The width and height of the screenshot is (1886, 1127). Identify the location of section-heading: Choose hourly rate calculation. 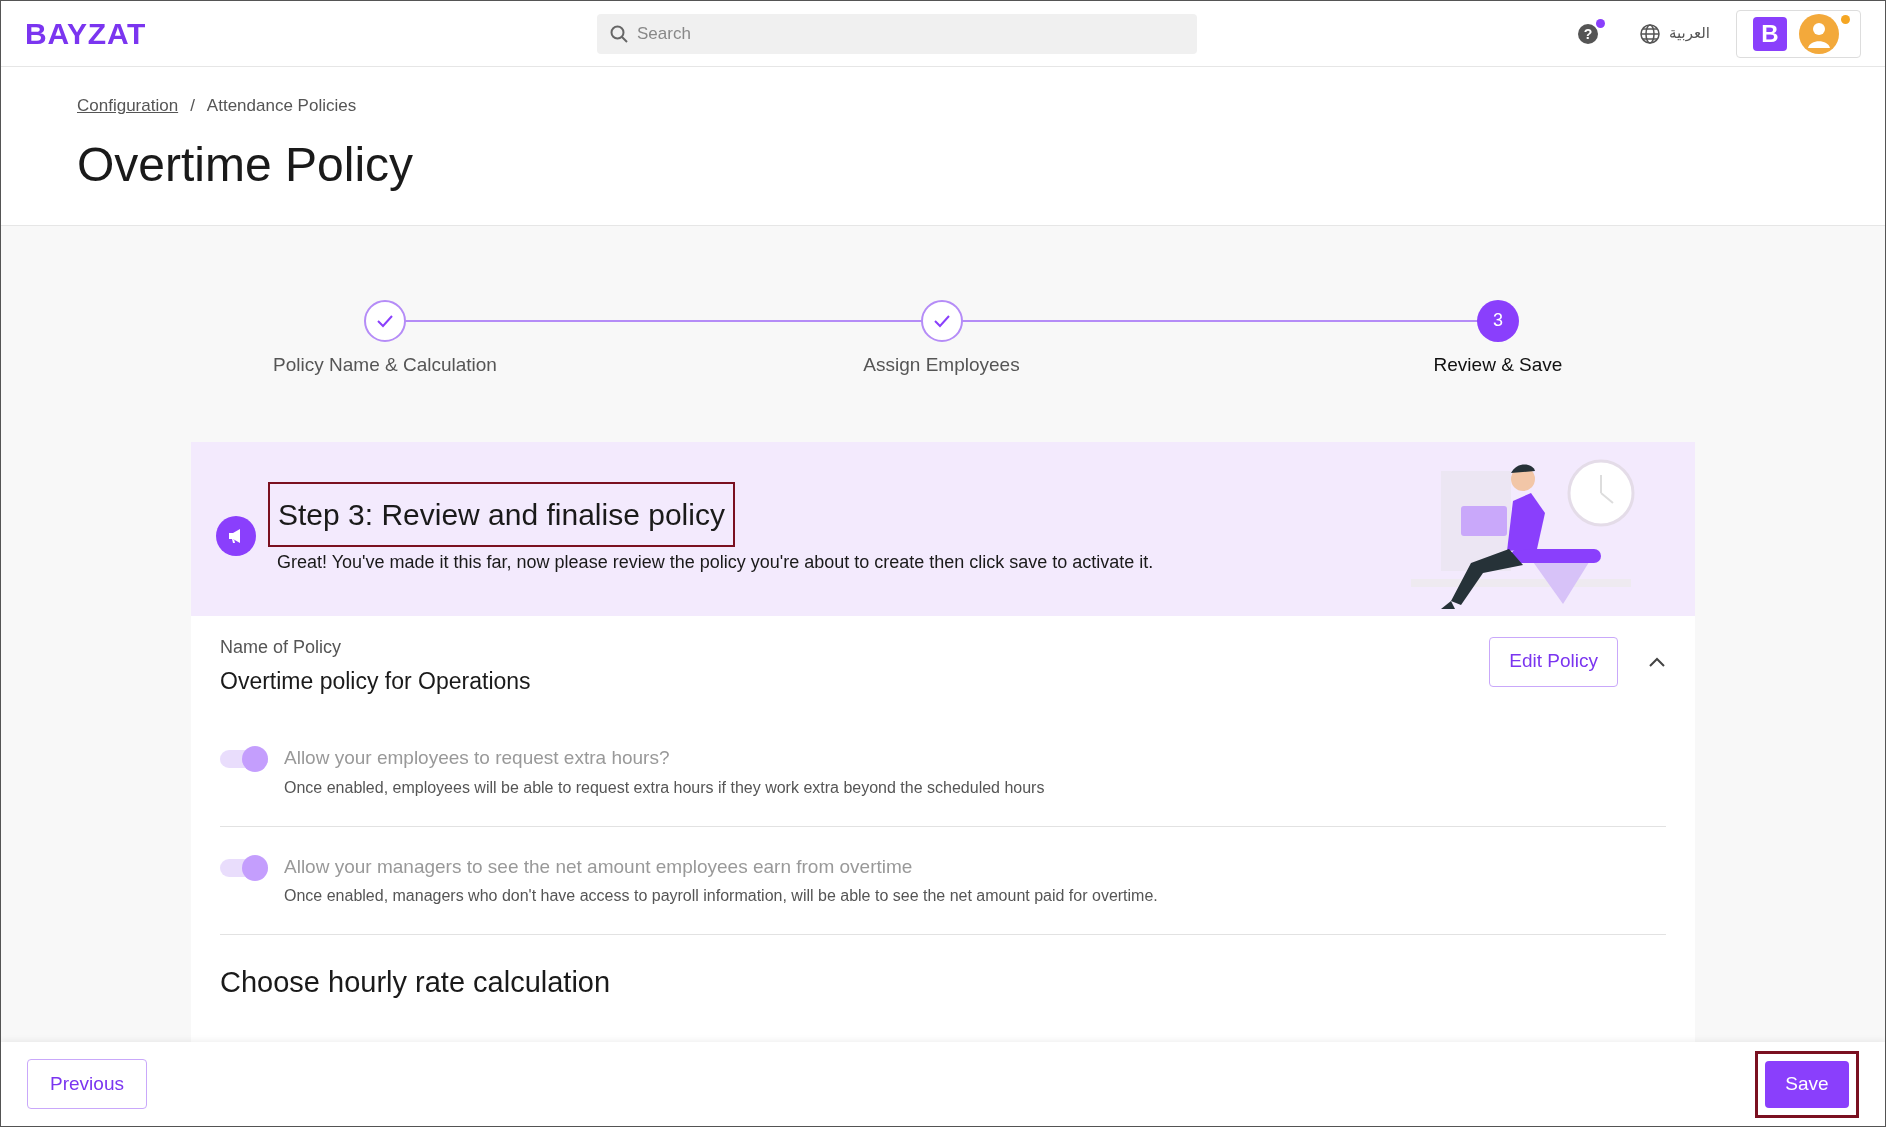
(416, 982).